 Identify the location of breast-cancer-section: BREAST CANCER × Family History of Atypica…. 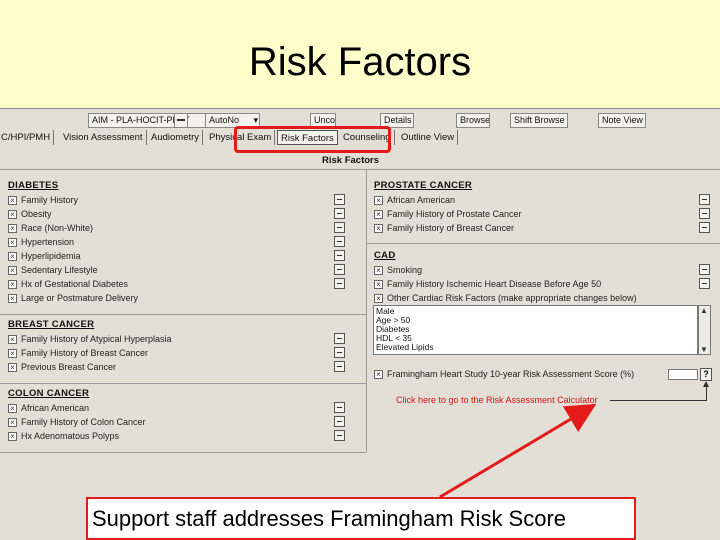
(90, 346).